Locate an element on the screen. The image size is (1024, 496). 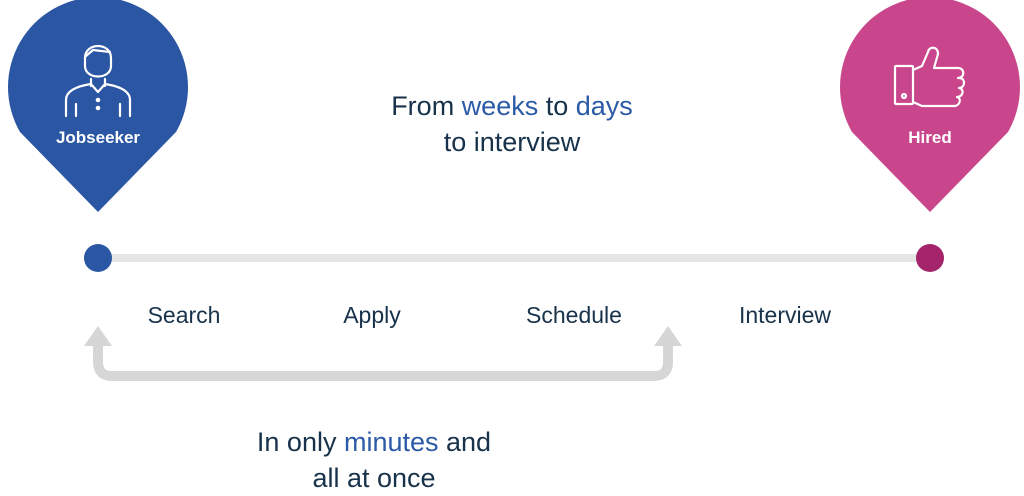
headline-line-2: to interview is located at coordinates (512, 142).